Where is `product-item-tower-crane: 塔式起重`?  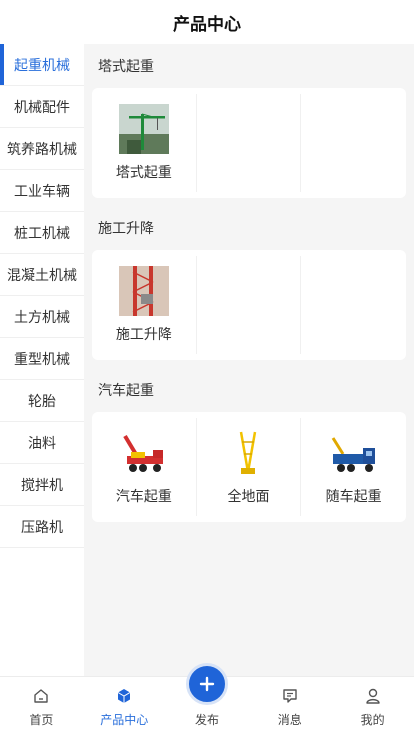
product-item-tower-crane: 塔式起重 is located at coordinates (144, 143).